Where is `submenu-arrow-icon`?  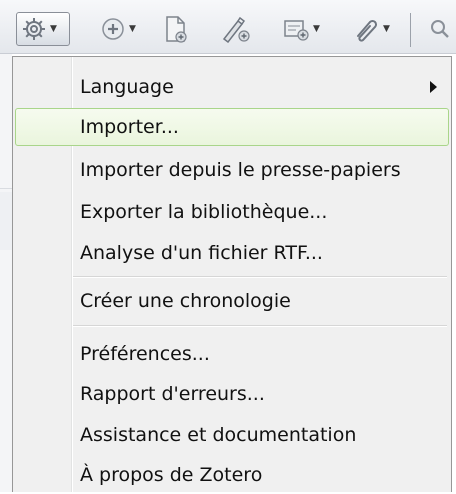 submenu-arrow-icon is located at coordinates (433, 87).